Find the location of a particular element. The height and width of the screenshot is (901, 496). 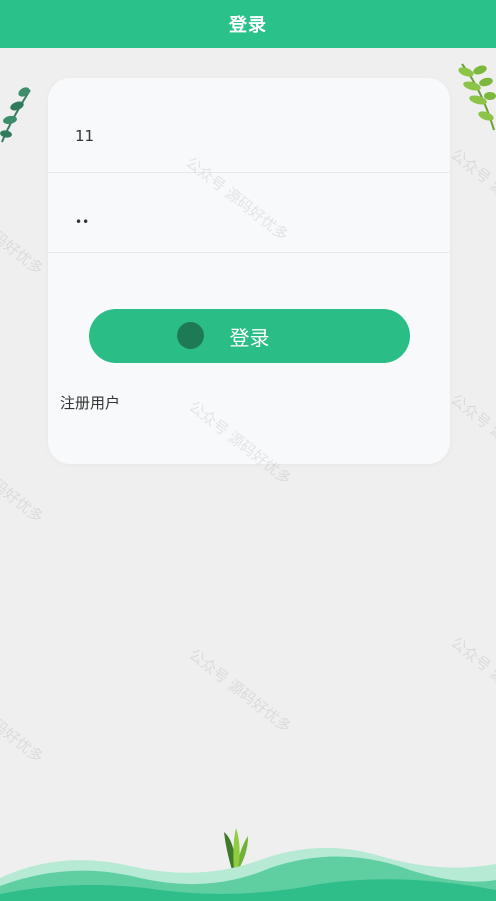

register-link: 注册用户 is located at coordinates (90, 402).